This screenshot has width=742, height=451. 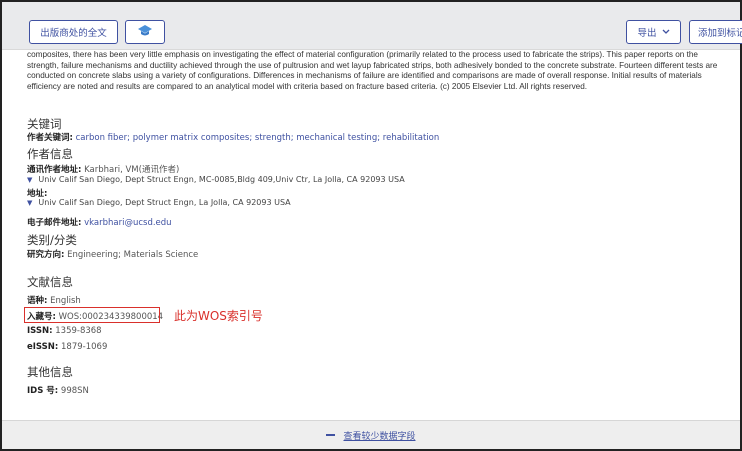 I want to click on research-area-row: 研究方向: Engineering; Materials Science, so click(x=112, y=254).